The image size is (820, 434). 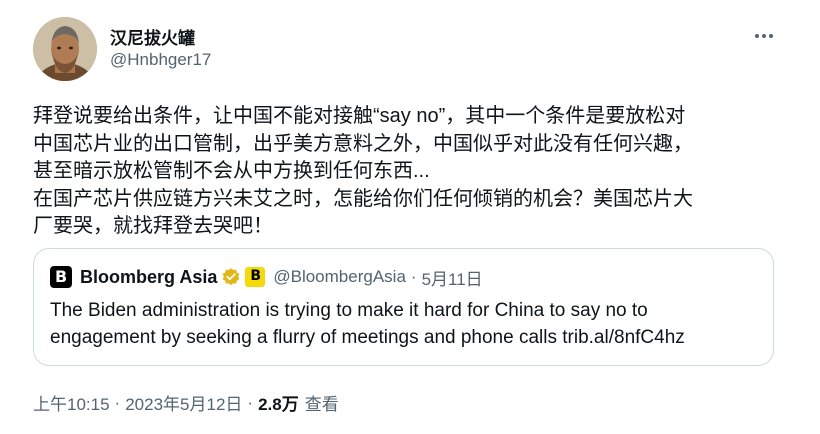 What do you see at coordinates (278, 404) in the screenshot?
I see `views-count: 2.8万` at bounding box center [278, 404].